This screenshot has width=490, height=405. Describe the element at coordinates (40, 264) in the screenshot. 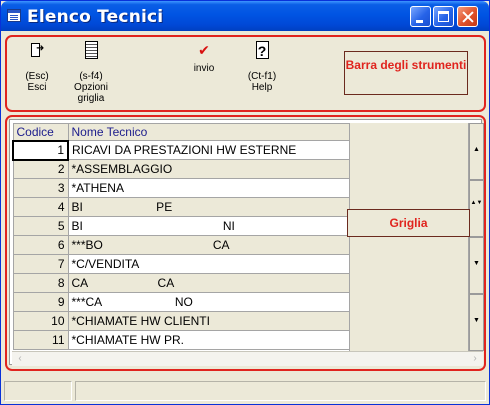

I see `cell-code: 7` at that location.